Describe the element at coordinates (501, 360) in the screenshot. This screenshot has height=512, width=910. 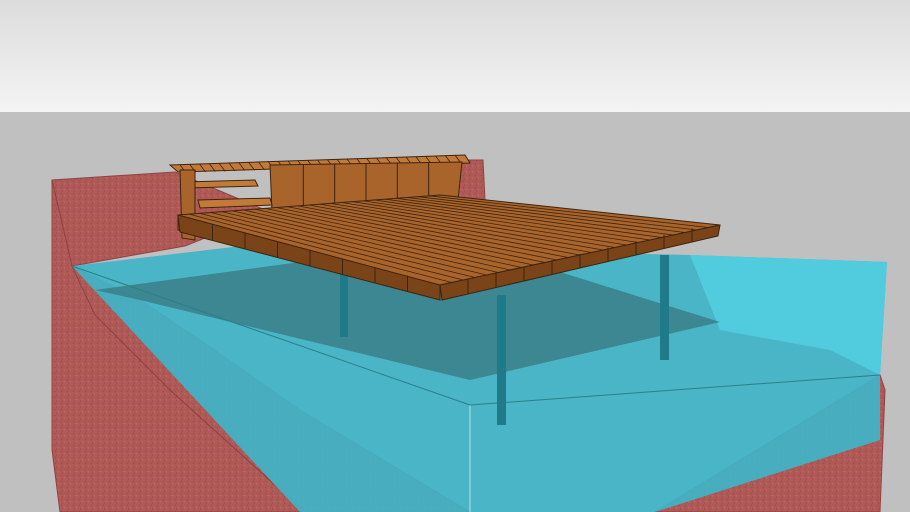
I see `post-center` at that location.